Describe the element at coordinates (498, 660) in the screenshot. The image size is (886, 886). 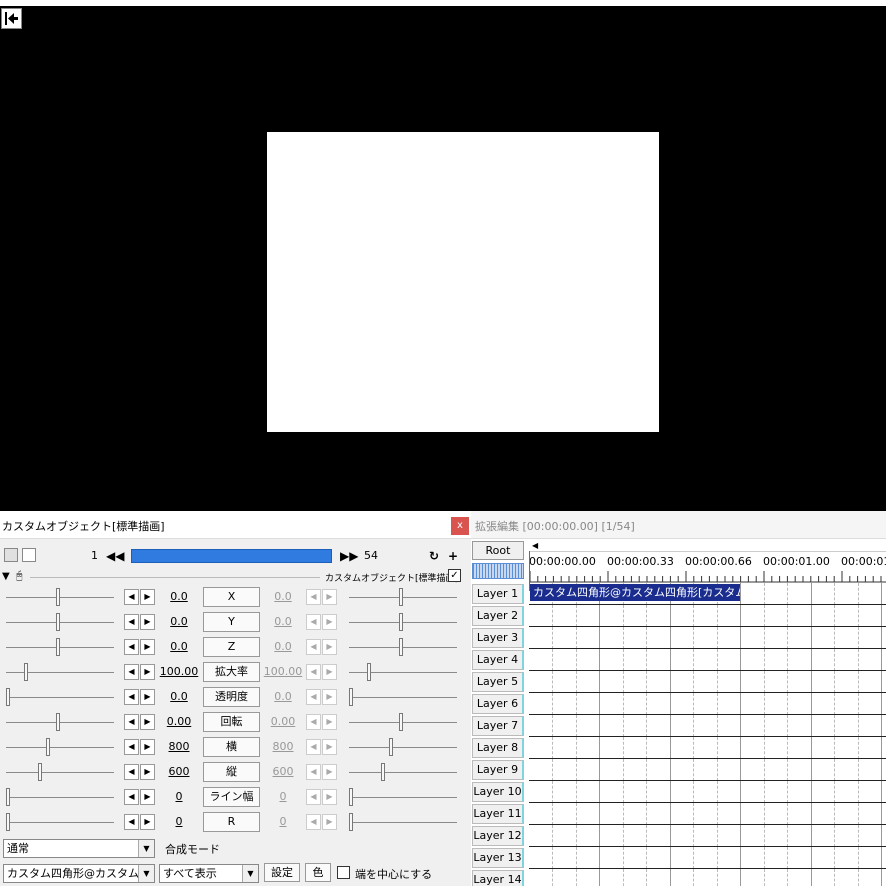
I see `layer-label: Layer 4` at that location.